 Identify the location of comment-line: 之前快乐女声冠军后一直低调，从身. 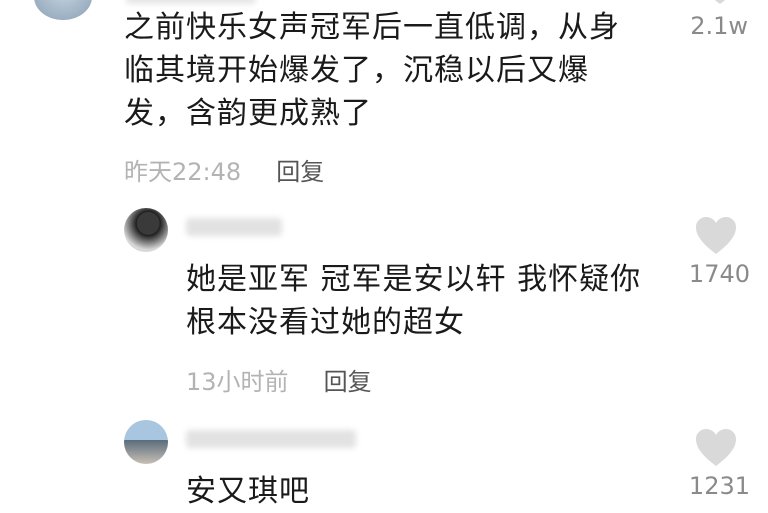
(372, 27).